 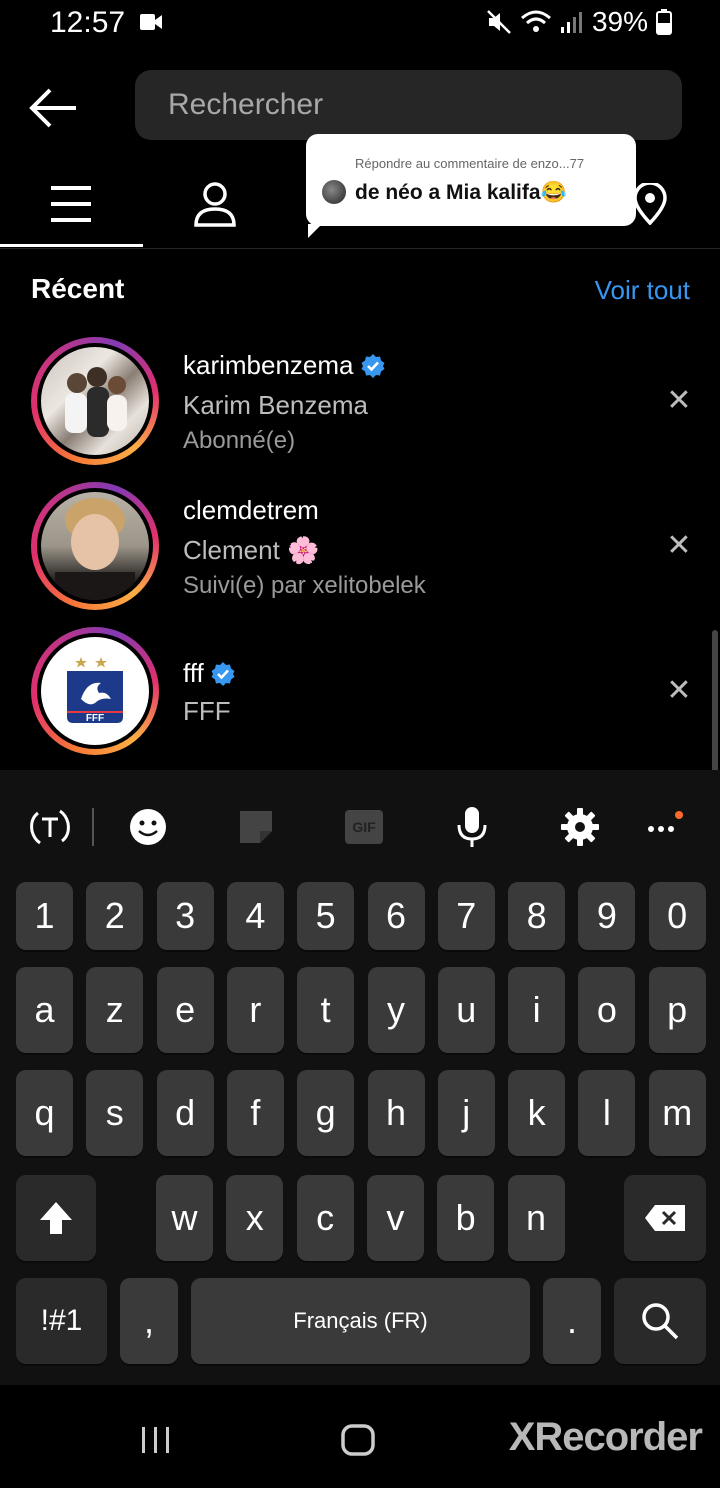 What do you see at coordinates (275, 405) in the screenshot?
I see `recent-fullname: Karim Benzema` at bounding box center [275, 405].